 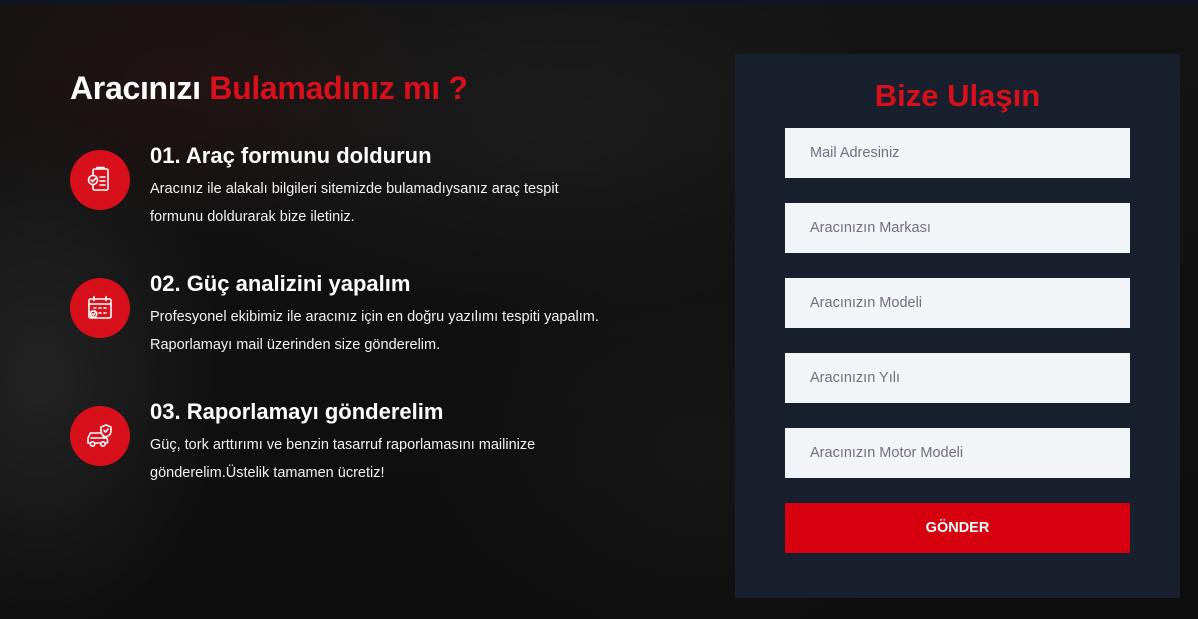 I want to click on step-title-1: 01. Araç formunu doldurun, so click(x=291, y=155).